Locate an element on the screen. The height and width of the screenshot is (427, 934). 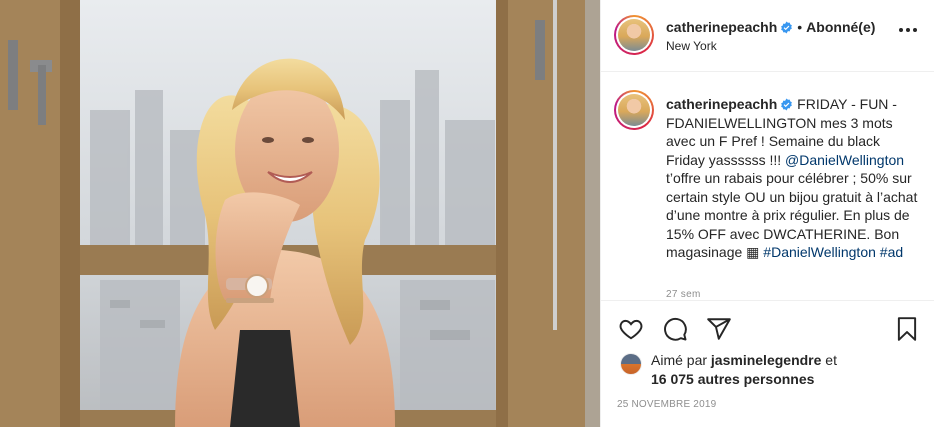
liker-avatar is located at coordinates (631, 364).